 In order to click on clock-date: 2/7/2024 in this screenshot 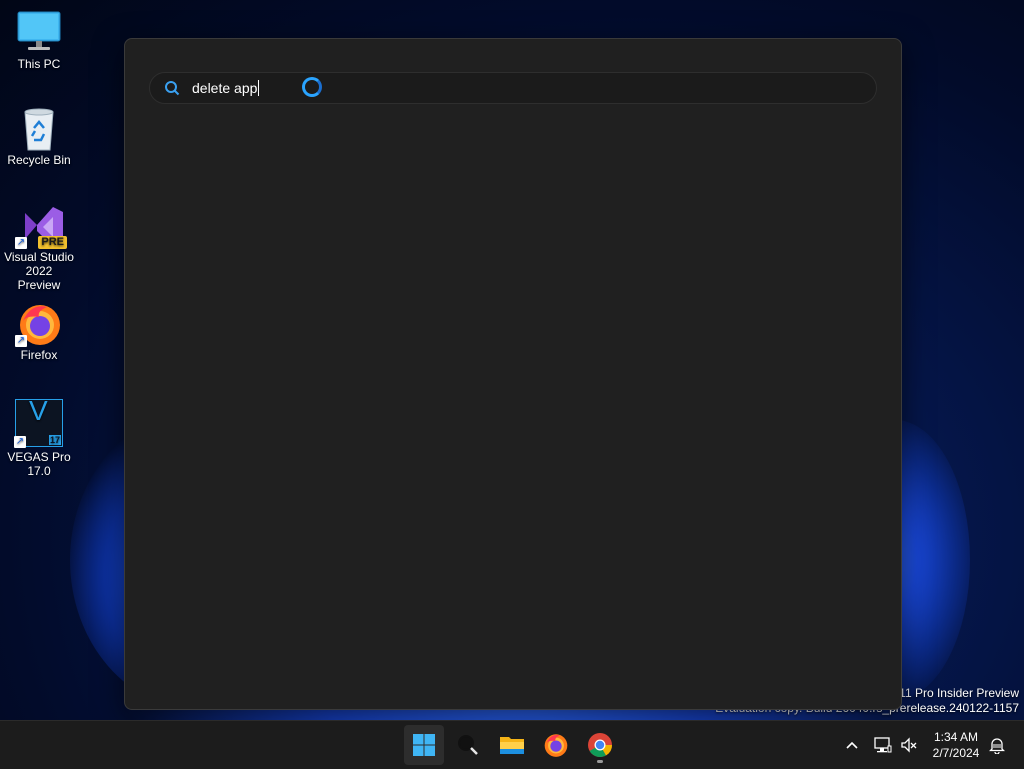, I will do `click(956, 753)`.